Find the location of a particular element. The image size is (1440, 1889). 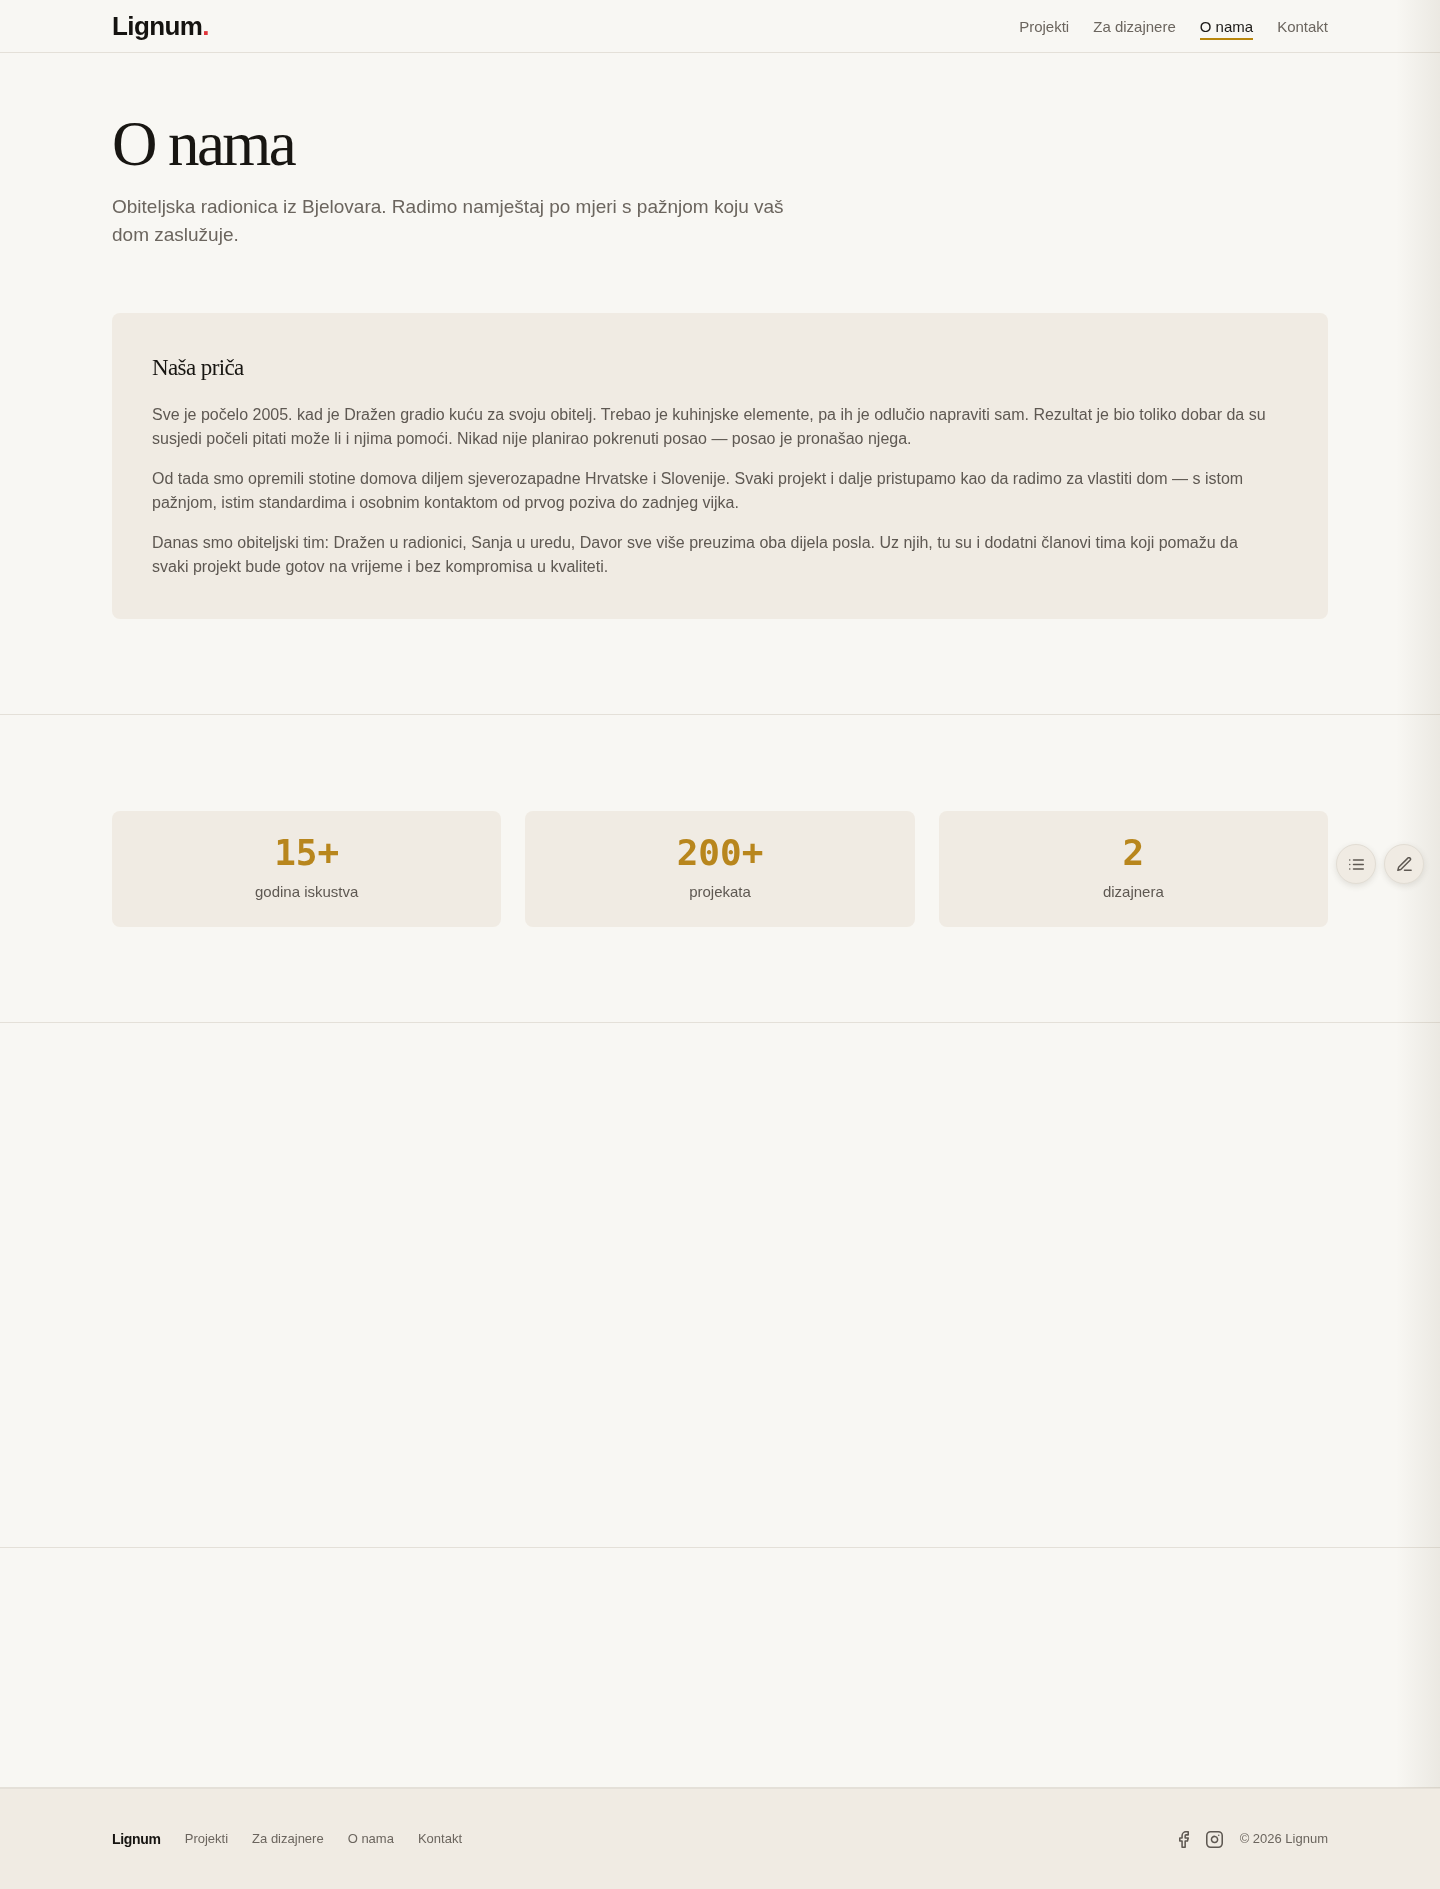

list-icon is located at coordinates (1356, 864).